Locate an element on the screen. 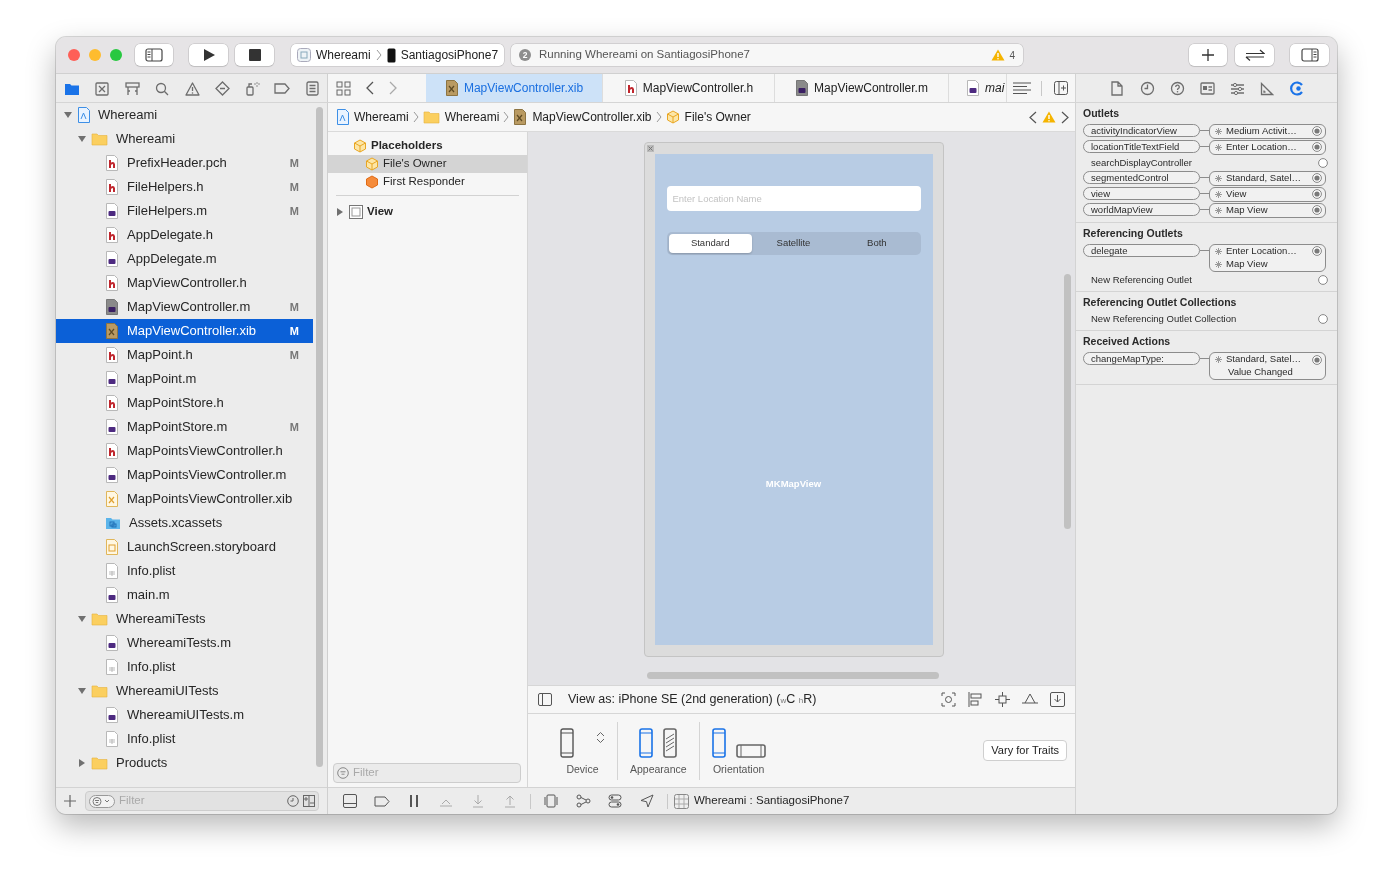 The width and height of the screenshot is (1392, 889). vary-for-traits-button: Vary for Traits is located at coordinates (1025, 750).